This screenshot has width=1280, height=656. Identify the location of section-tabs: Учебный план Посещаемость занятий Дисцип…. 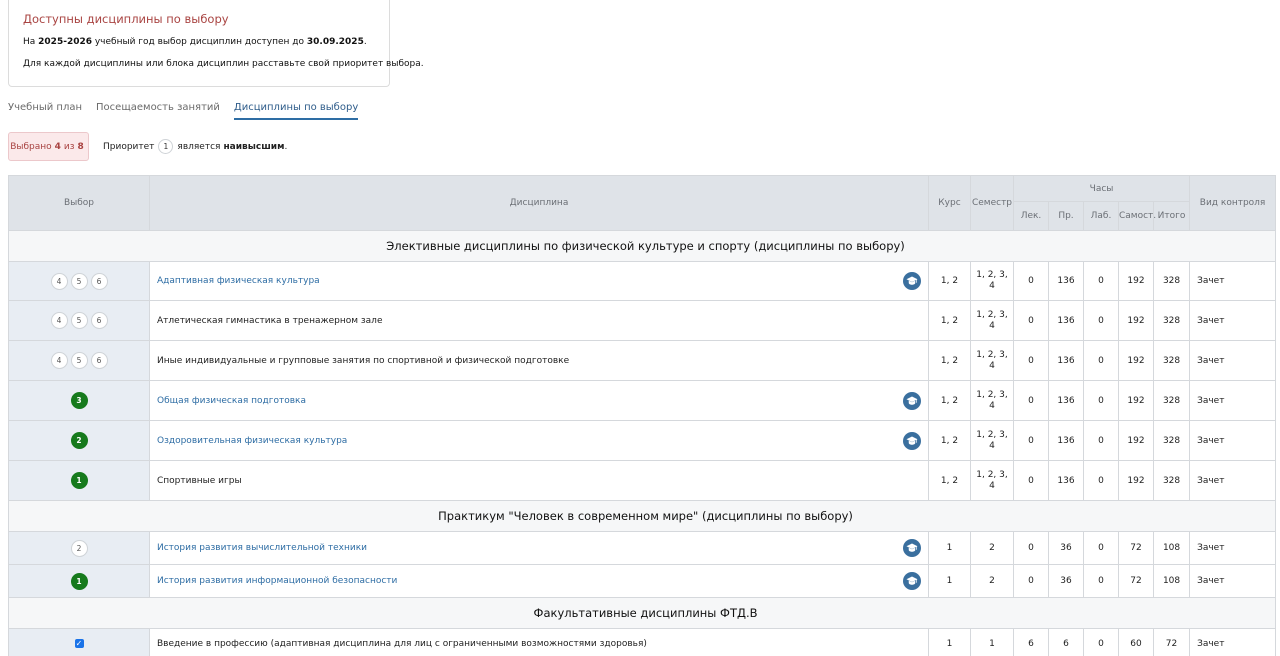
(183, 111).